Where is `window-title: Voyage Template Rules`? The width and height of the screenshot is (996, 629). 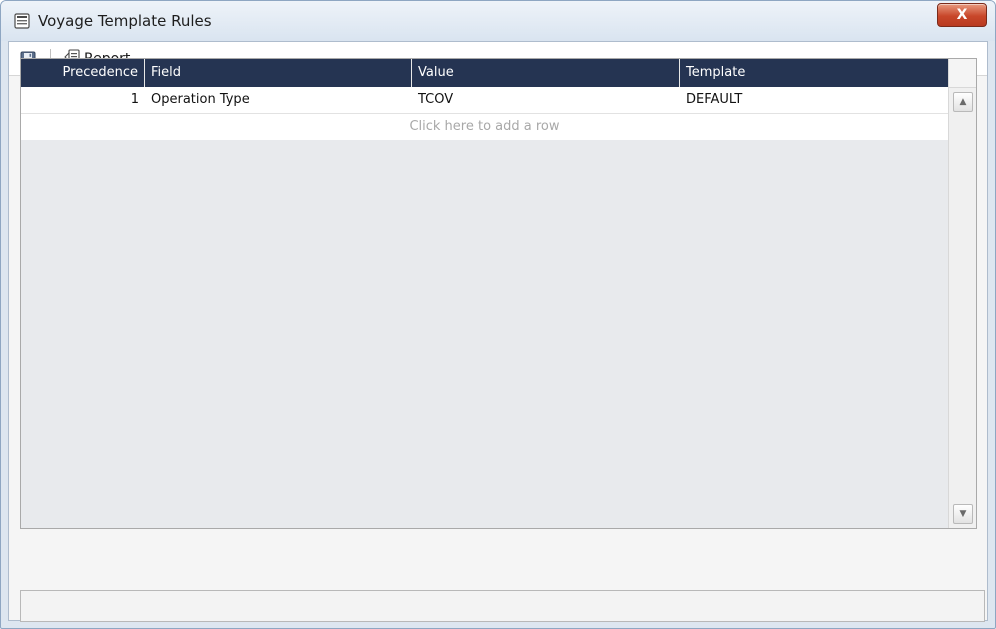
window-title: Voyage Template Rules is located at coordinates (125, 21).